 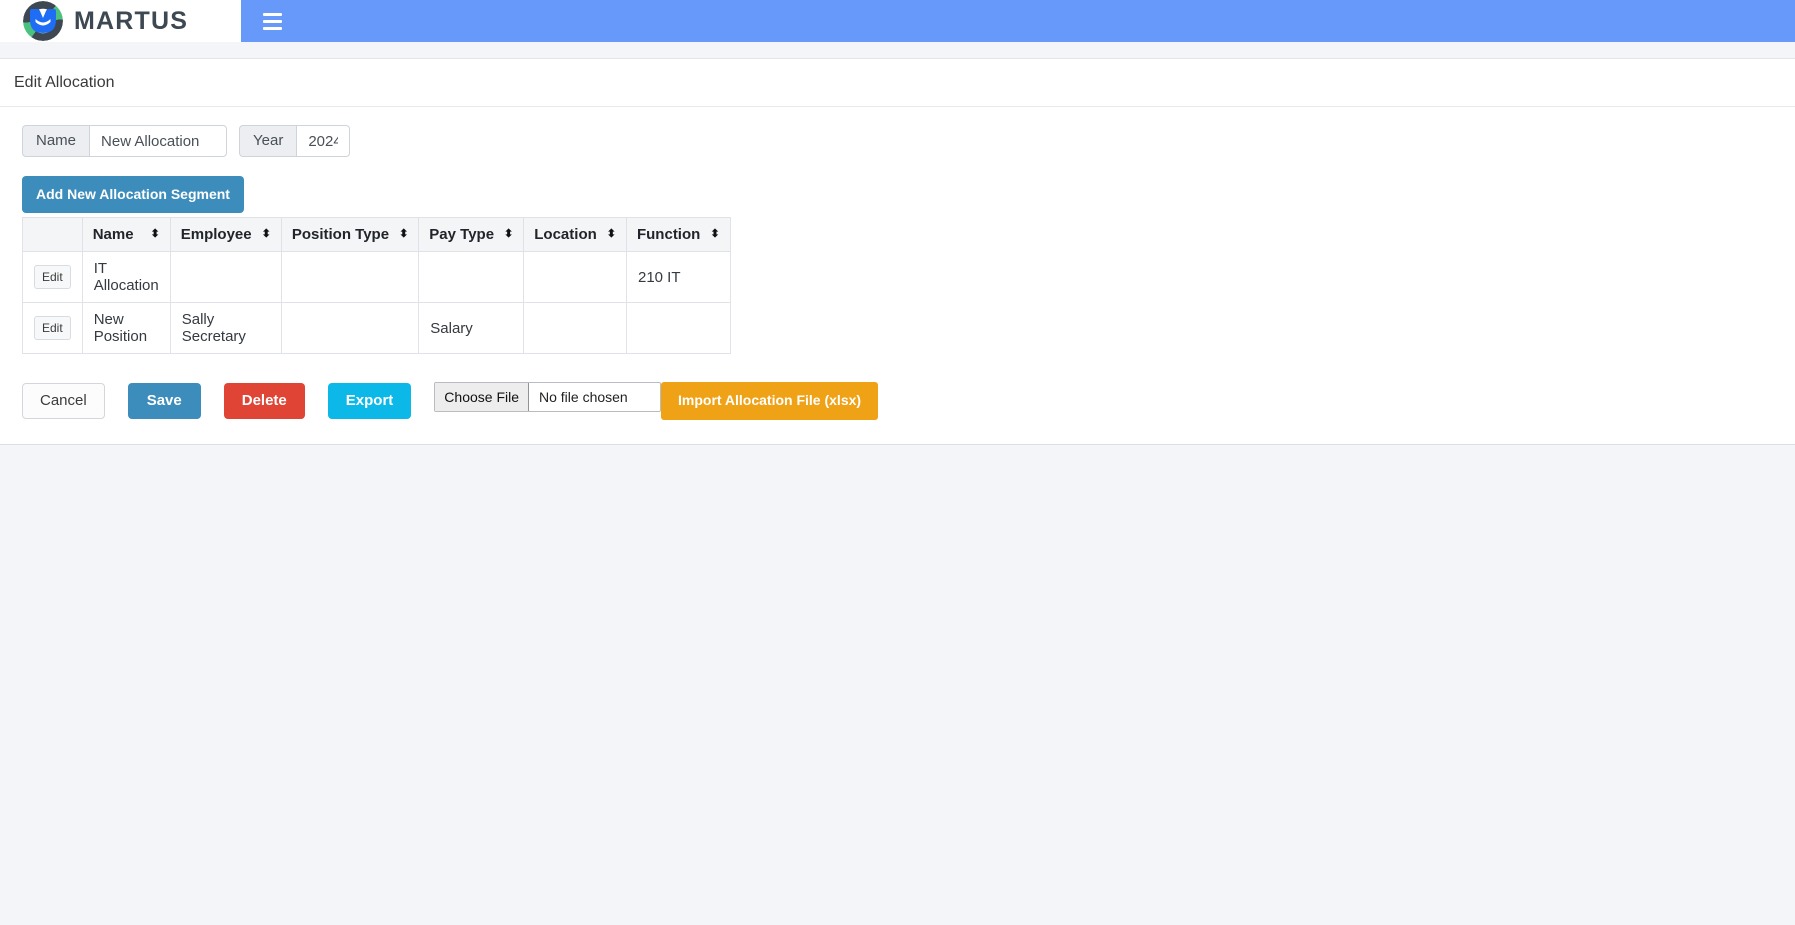 I want to click on brand-name: MARTUS, so click(x=131, y=20).